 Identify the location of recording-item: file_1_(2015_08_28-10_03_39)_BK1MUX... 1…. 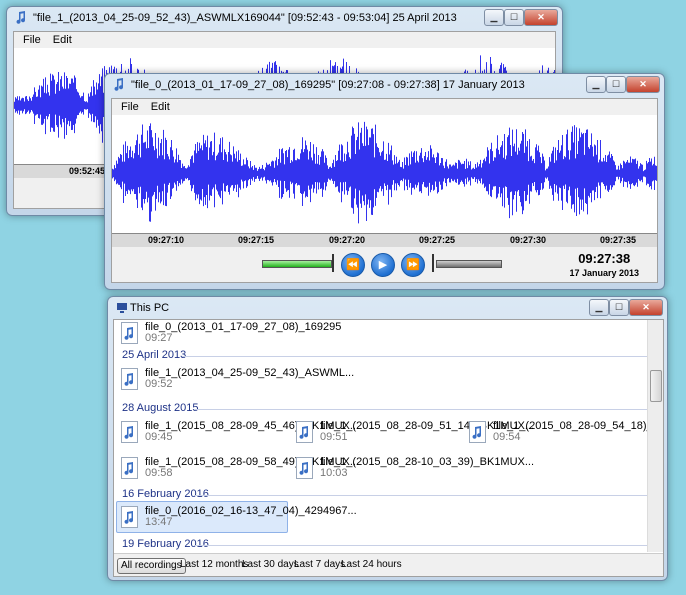
(413, 468).